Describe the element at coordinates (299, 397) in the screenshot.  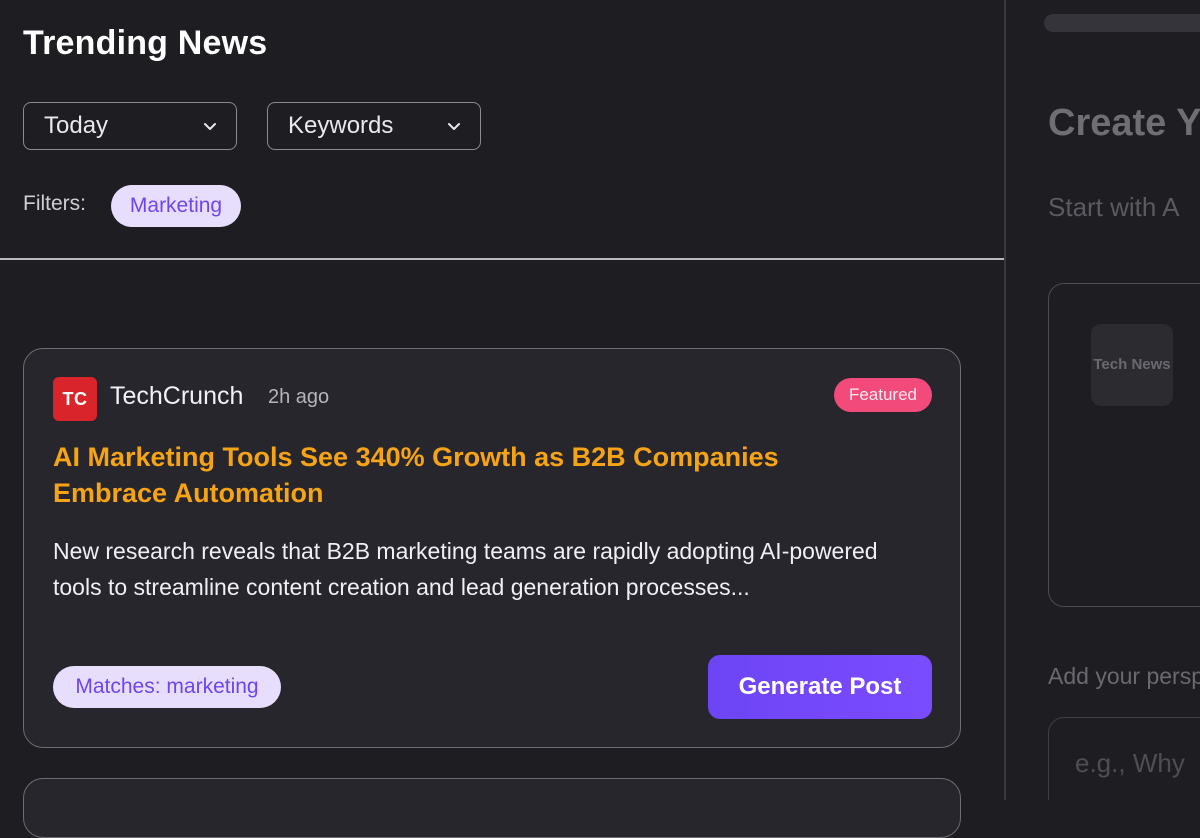
I see `published-time: 2h ago` at that location.